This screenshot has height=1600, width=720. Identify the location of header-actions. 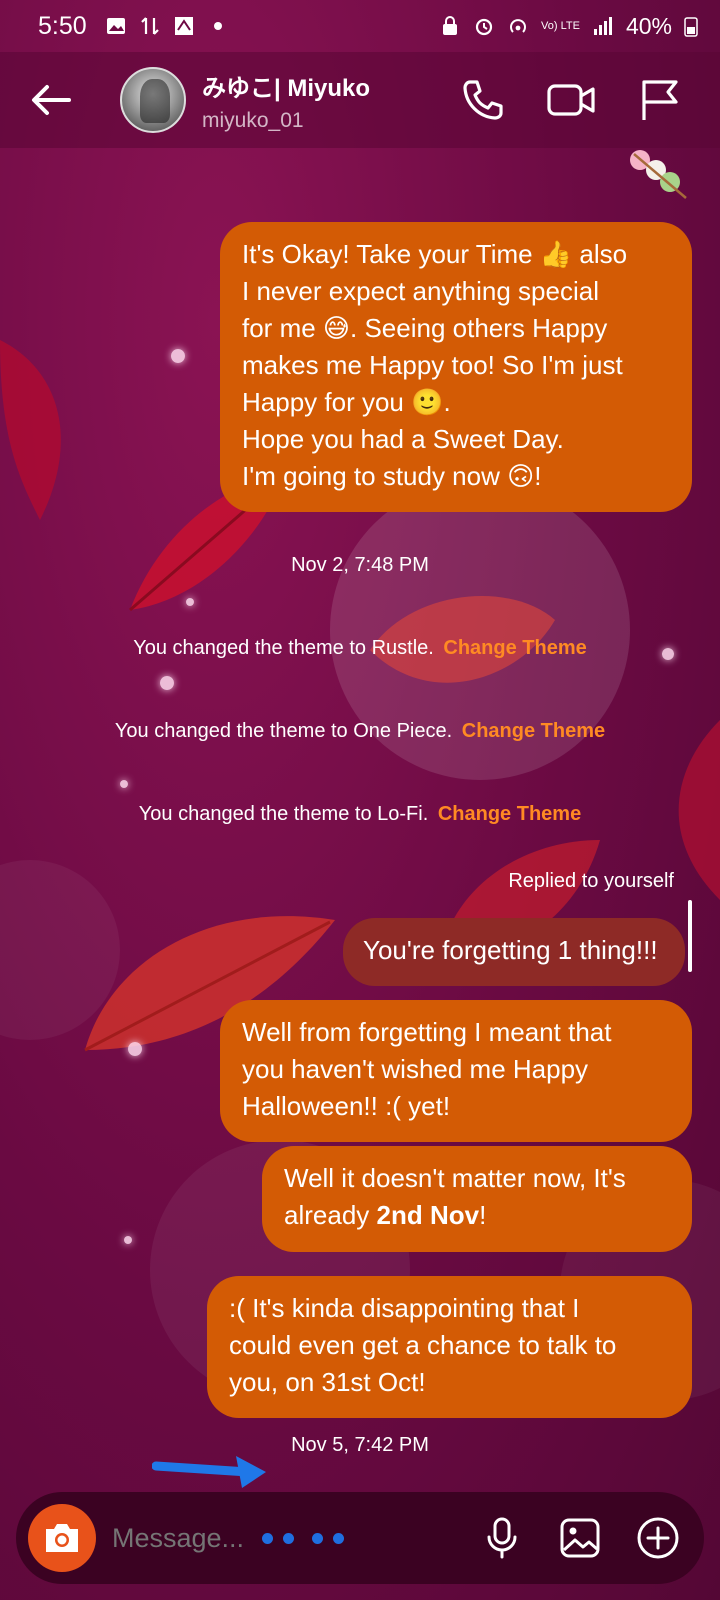
(571, 100).